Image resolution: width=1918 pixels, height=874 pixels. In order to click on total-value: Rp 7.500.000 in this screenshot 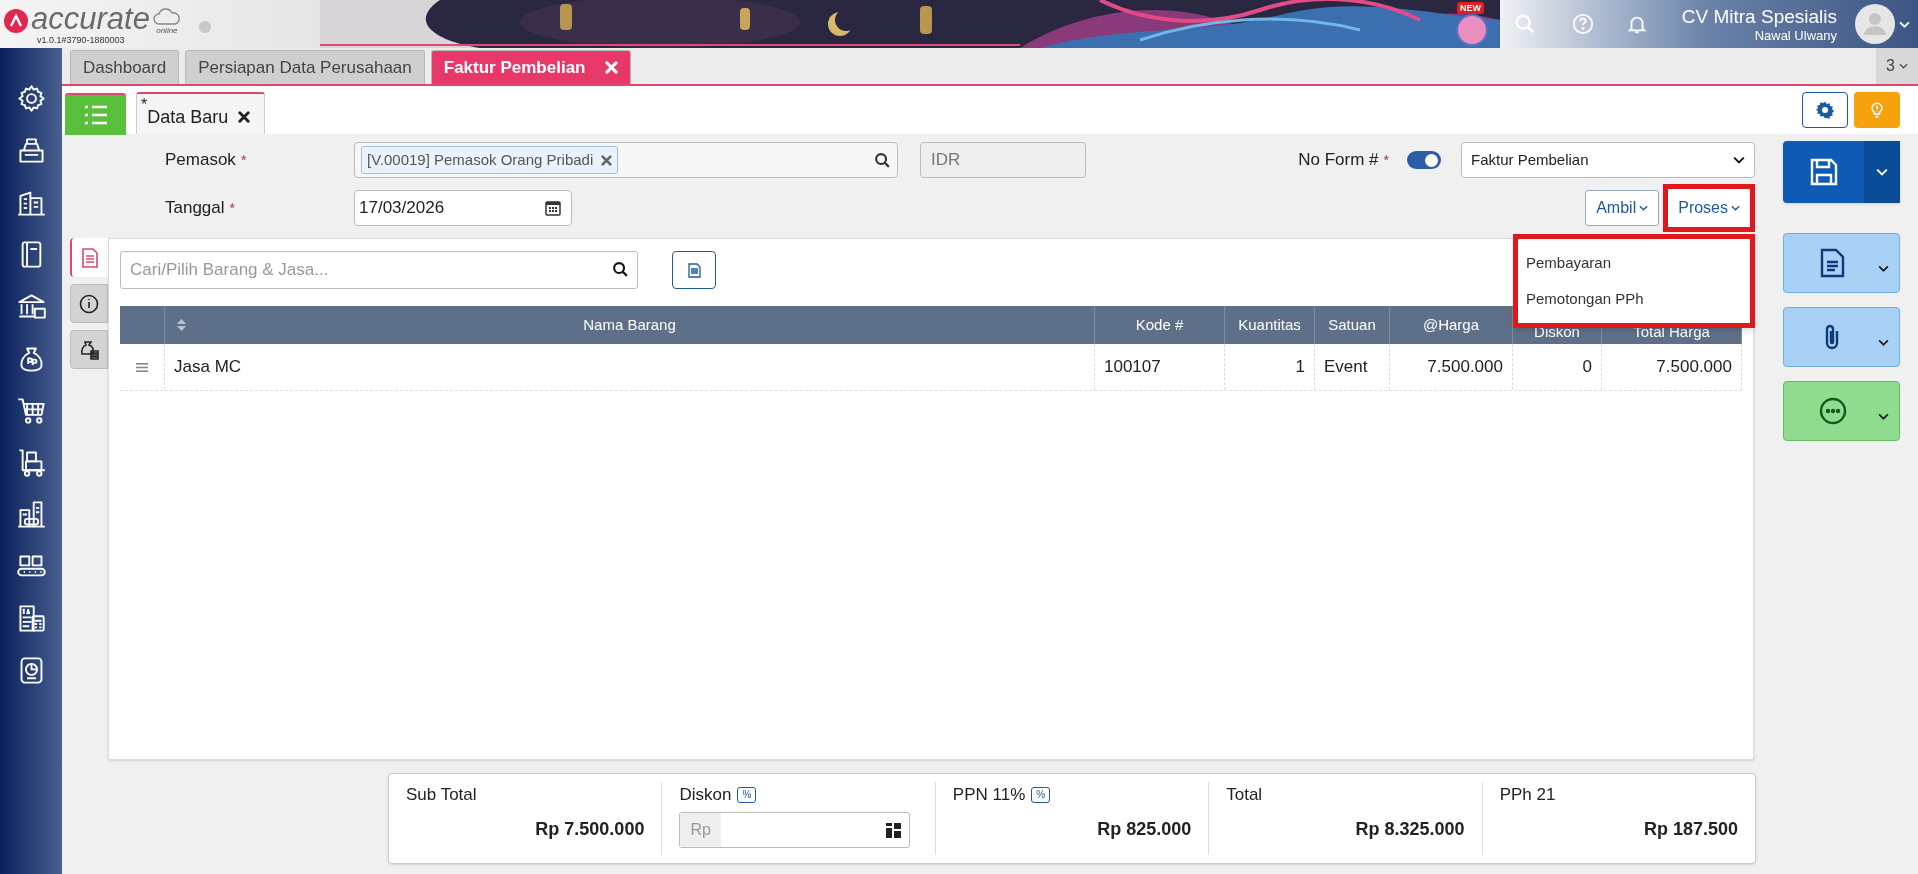, I will do `click(589, 829)`.